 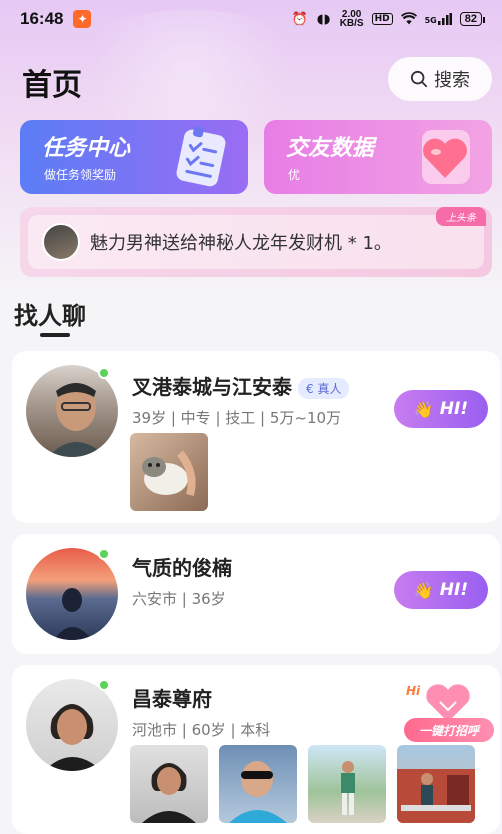 What do you see at coordinates (134, 157) in the screenshot?
I see `task-center-card: 任务中心 做任务领奖励` at bounding box center [134, 157].